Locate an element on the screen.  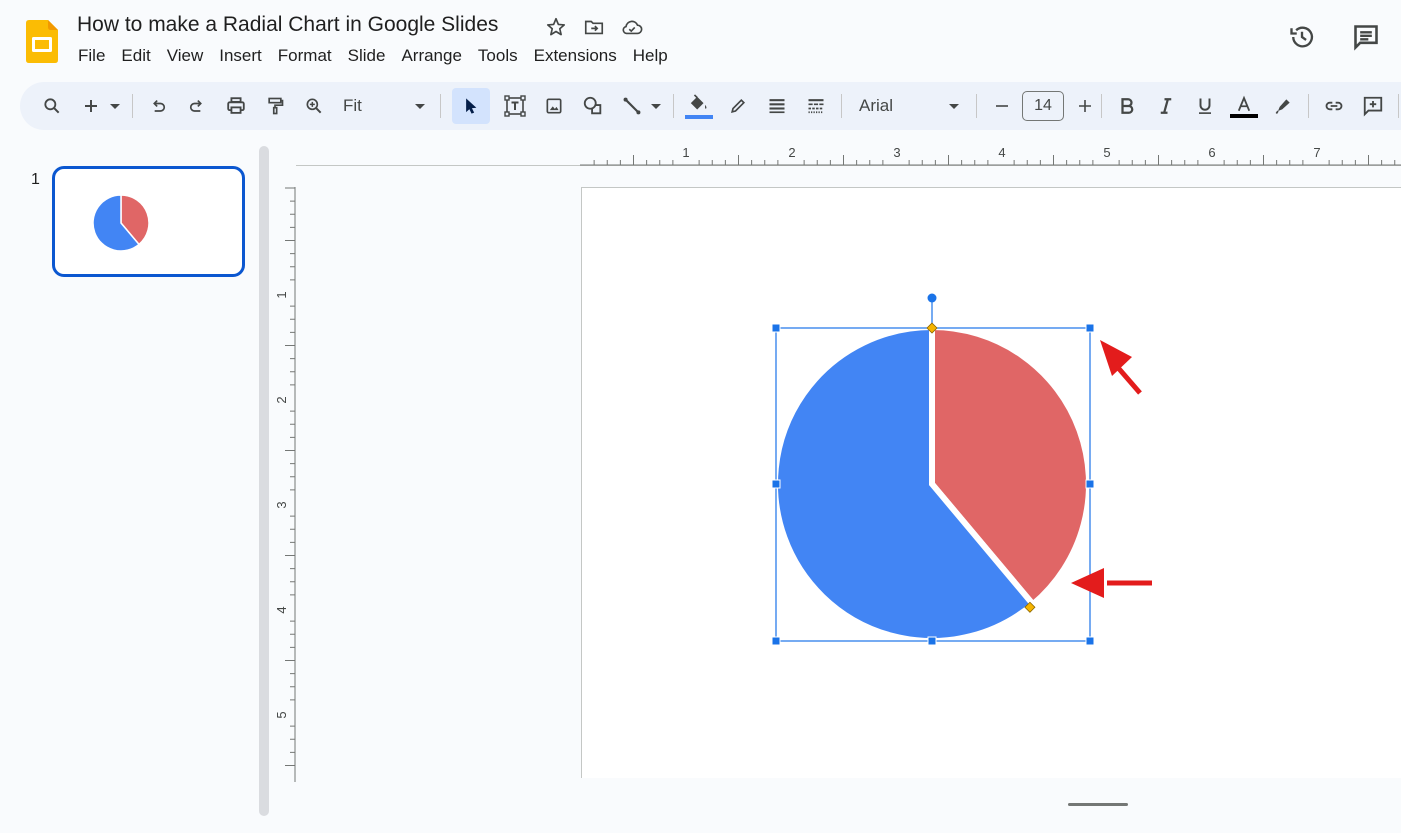
comments-icon is located at coordinates (1366, 37).